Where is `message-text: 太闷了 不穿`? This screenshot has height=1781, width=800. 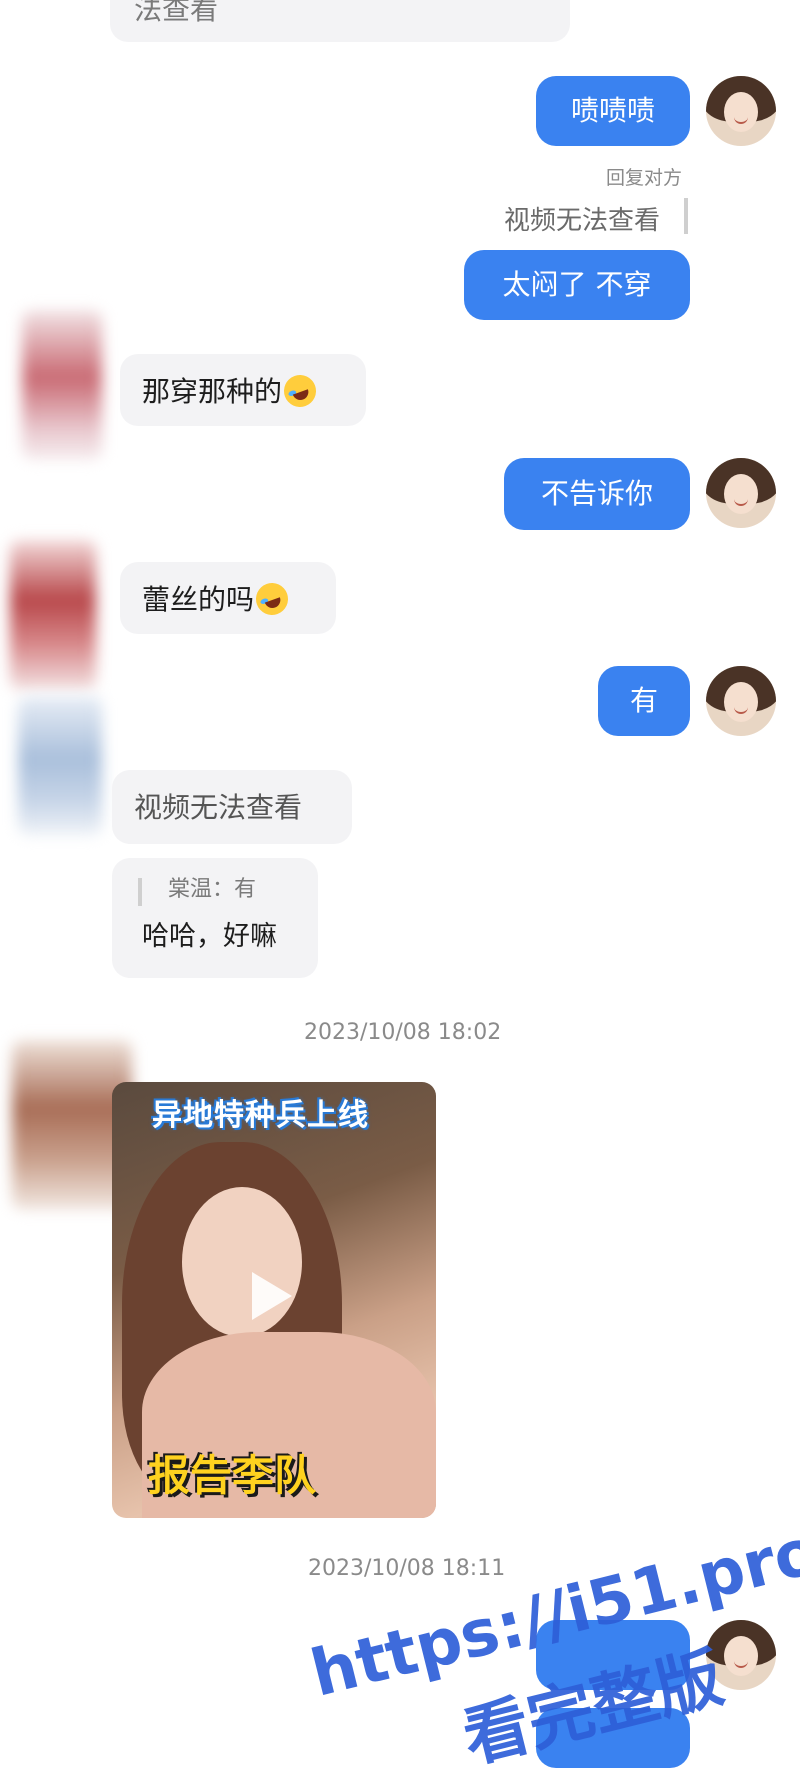 message-text: 太闷了 不穿 is located at coordinates (577, 284).